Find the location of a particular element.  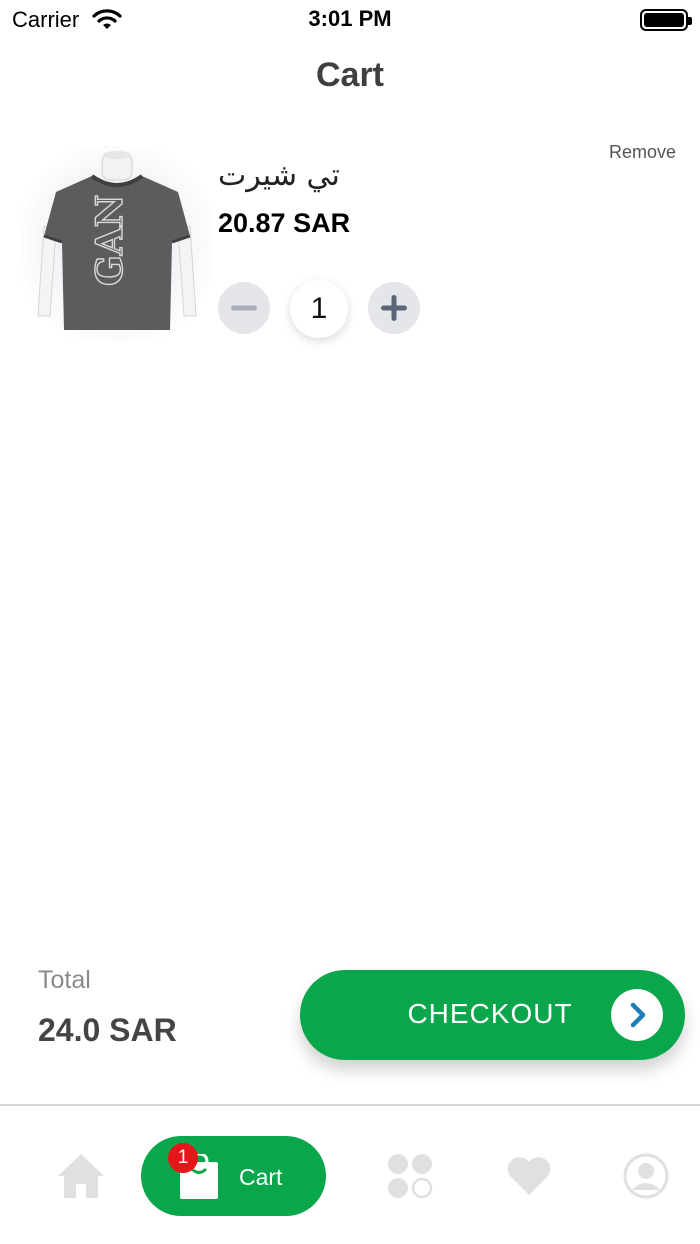

decrease-quantity-button is located at coordinates (244, 308).